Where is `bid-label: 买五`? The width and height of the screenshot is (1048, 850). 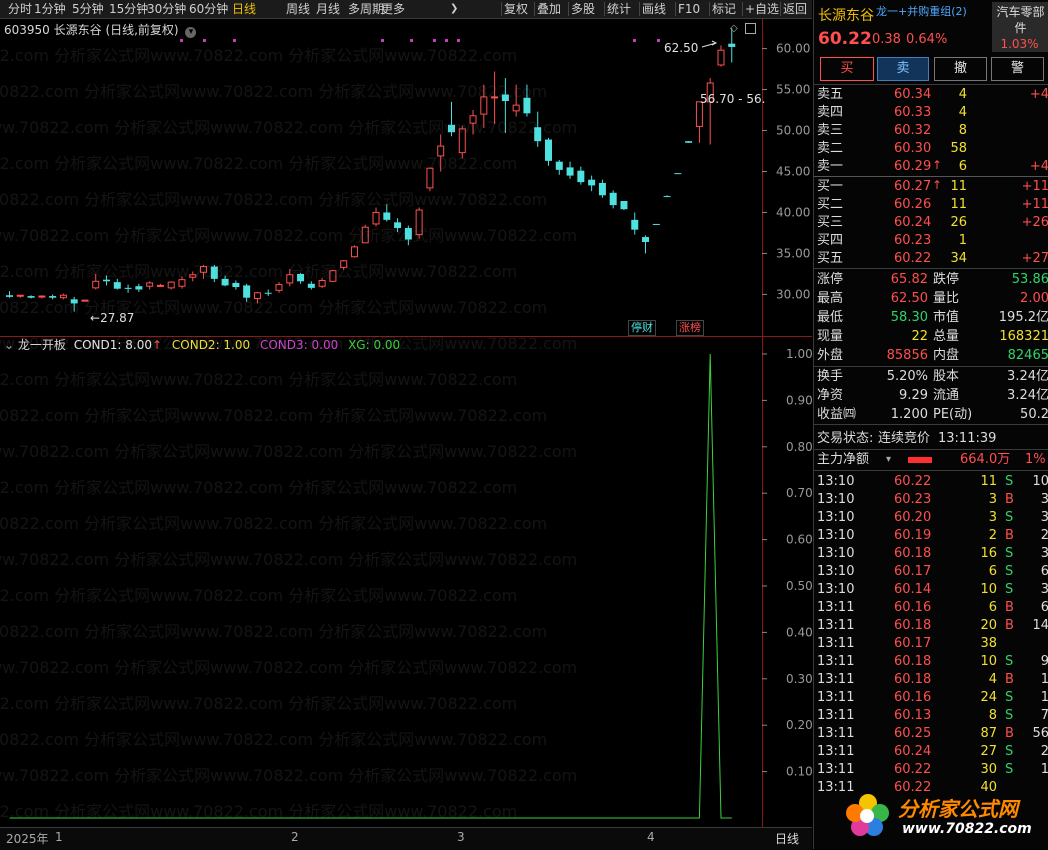 bid-label: 买五 is located at coordinates (830, 258).